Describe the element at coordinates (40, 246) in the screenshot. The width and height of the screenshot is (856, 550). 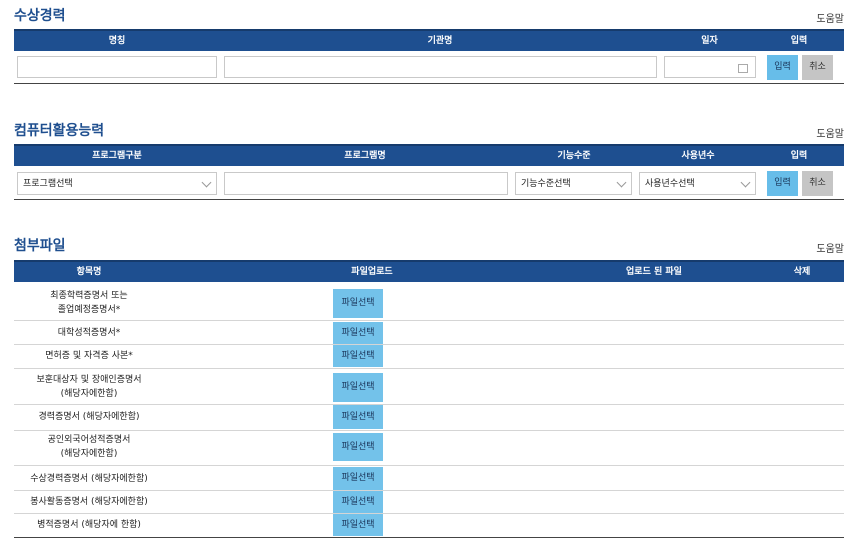
I see `attach-title: 첨부파일` at that location.